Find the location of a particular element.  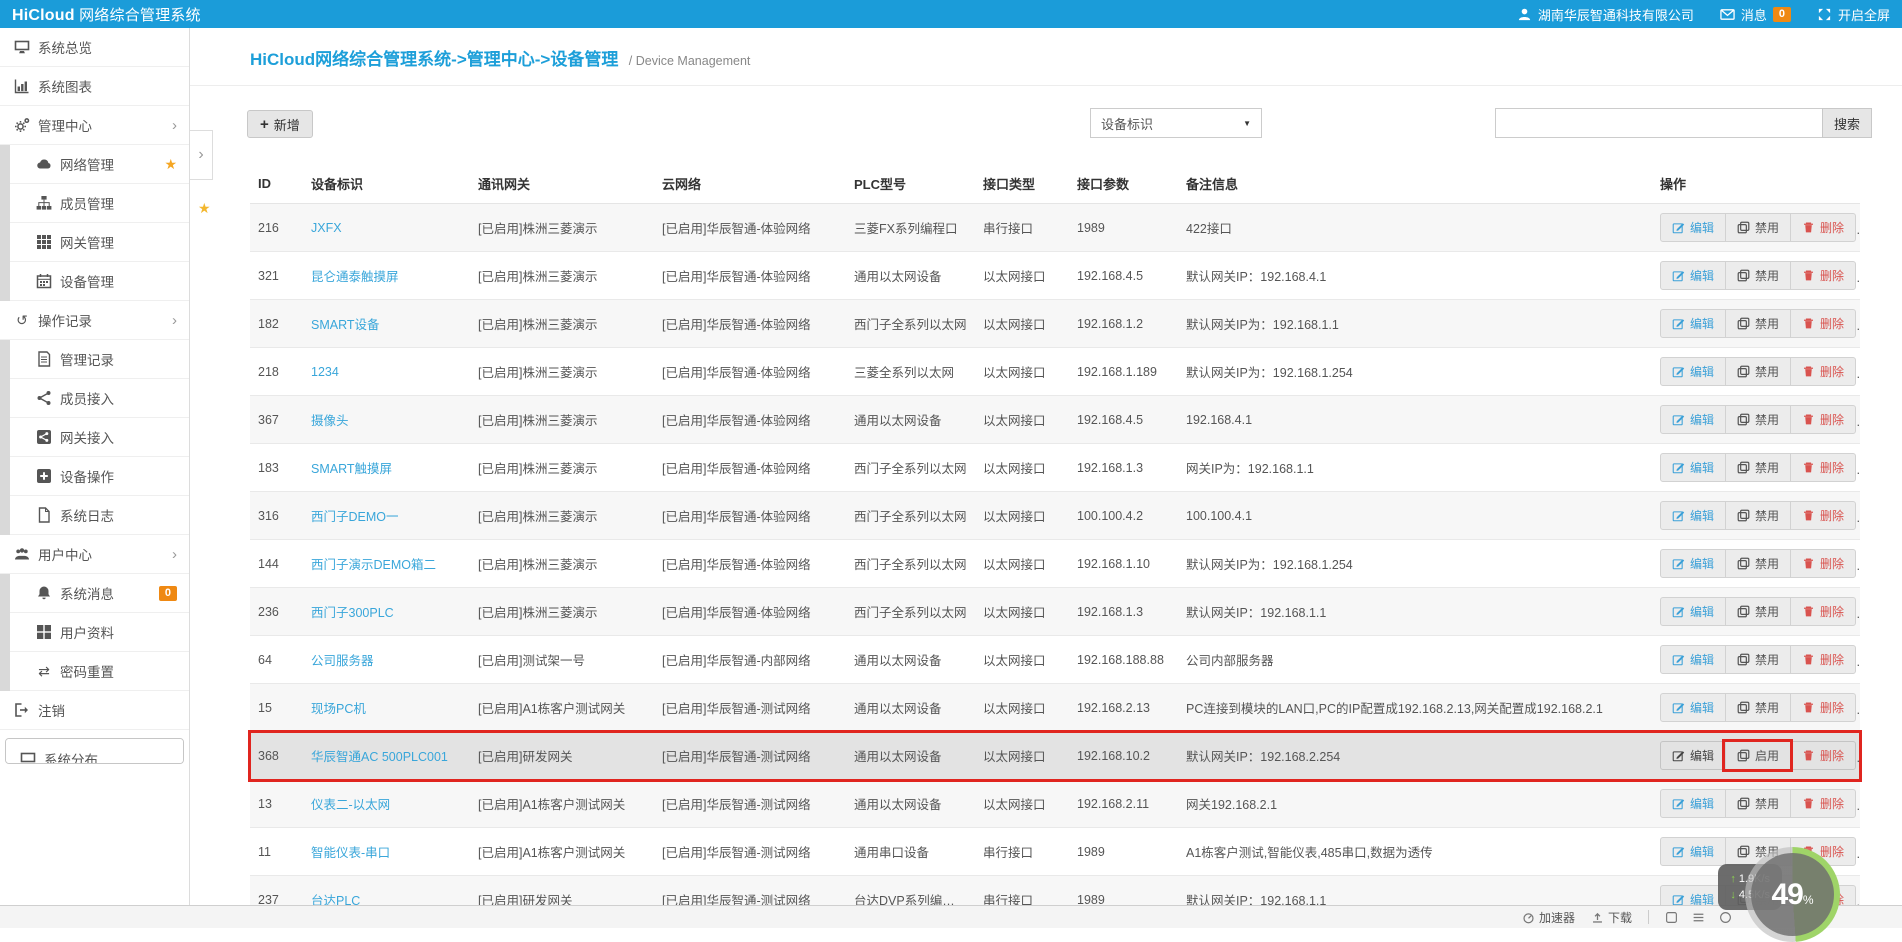

device-name-link: 智能仪表-串口 is located at coordinates (350, 853).